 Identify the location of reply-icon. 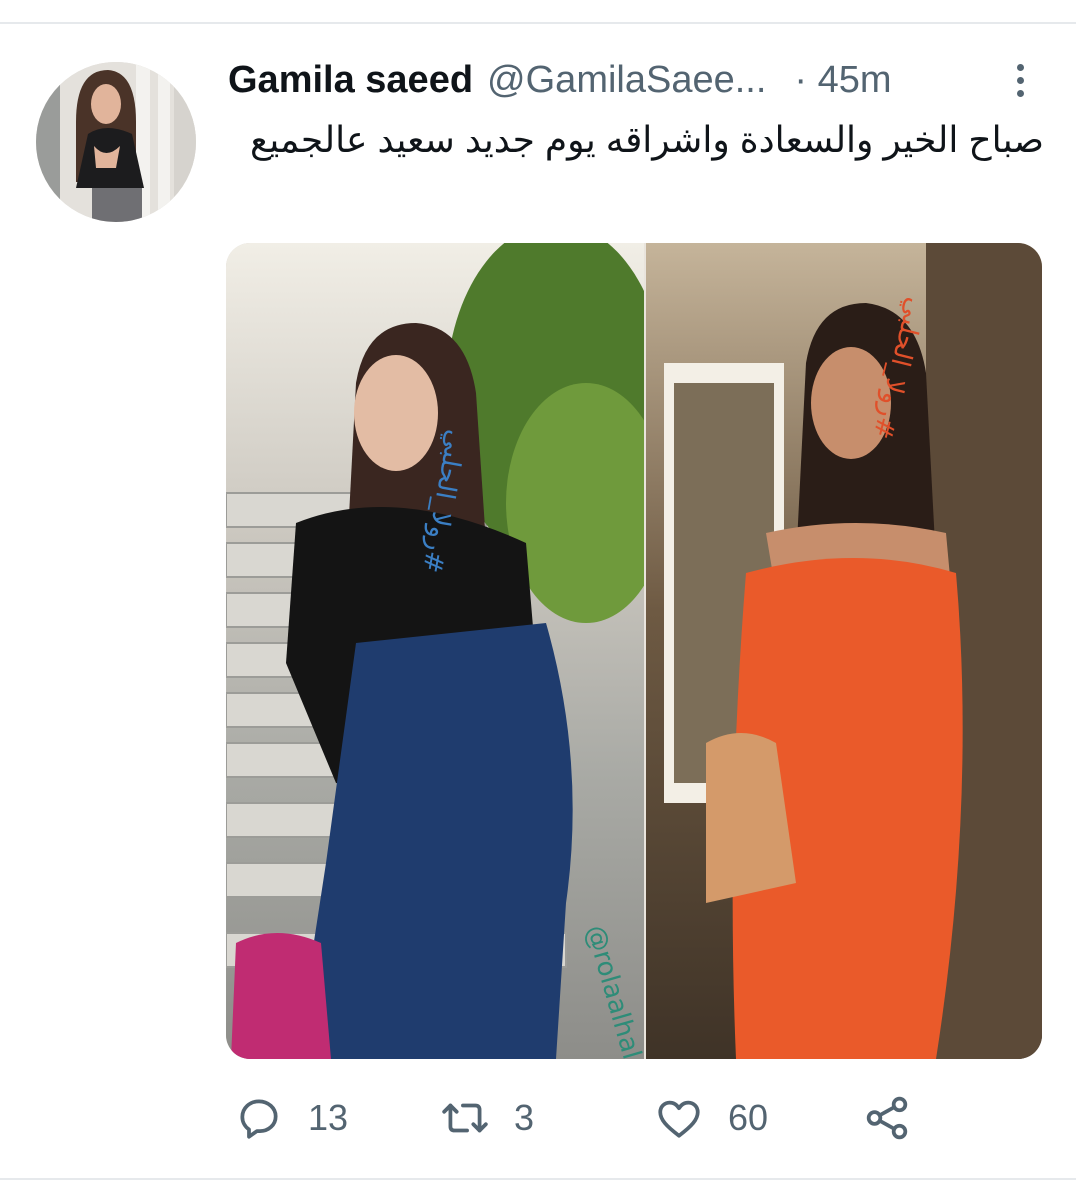
(259, 1119).